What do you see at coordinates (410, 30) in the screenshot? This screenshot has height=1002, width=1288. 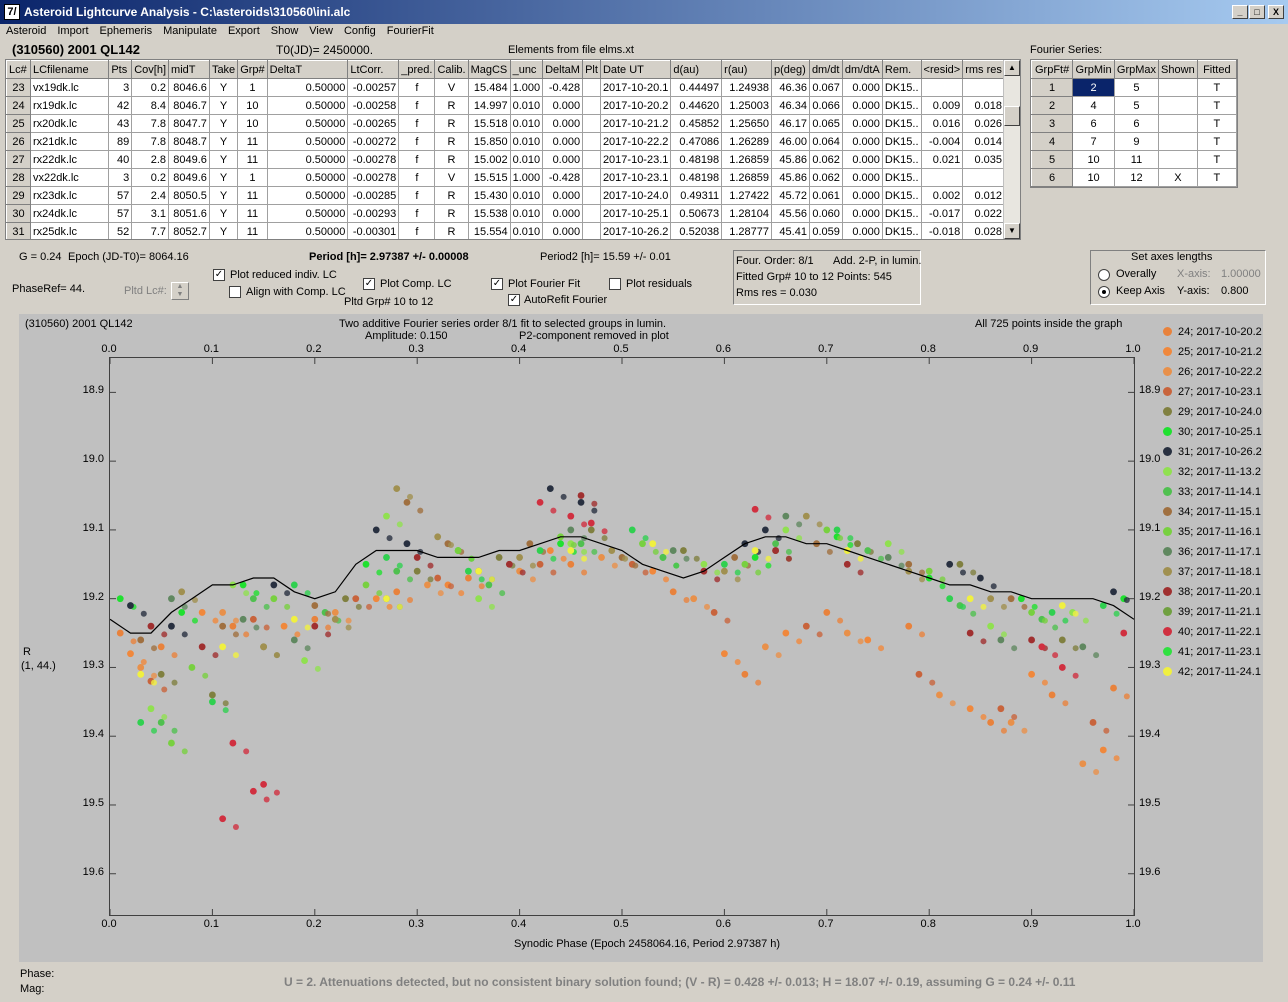 I see `menu-fourierfit: FourierFit` at bounding box center [410, 30].